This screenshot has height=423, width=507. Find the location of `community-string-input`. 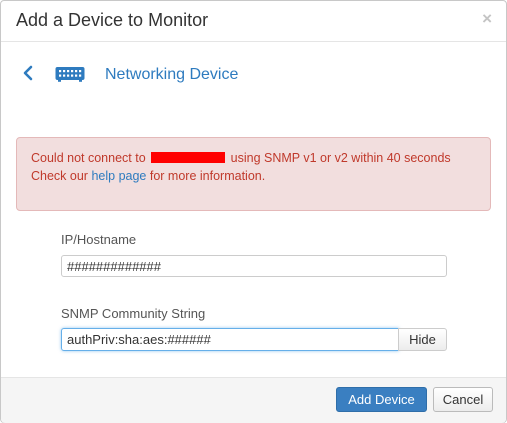

community-string-input is located at coordinates (230, 339).